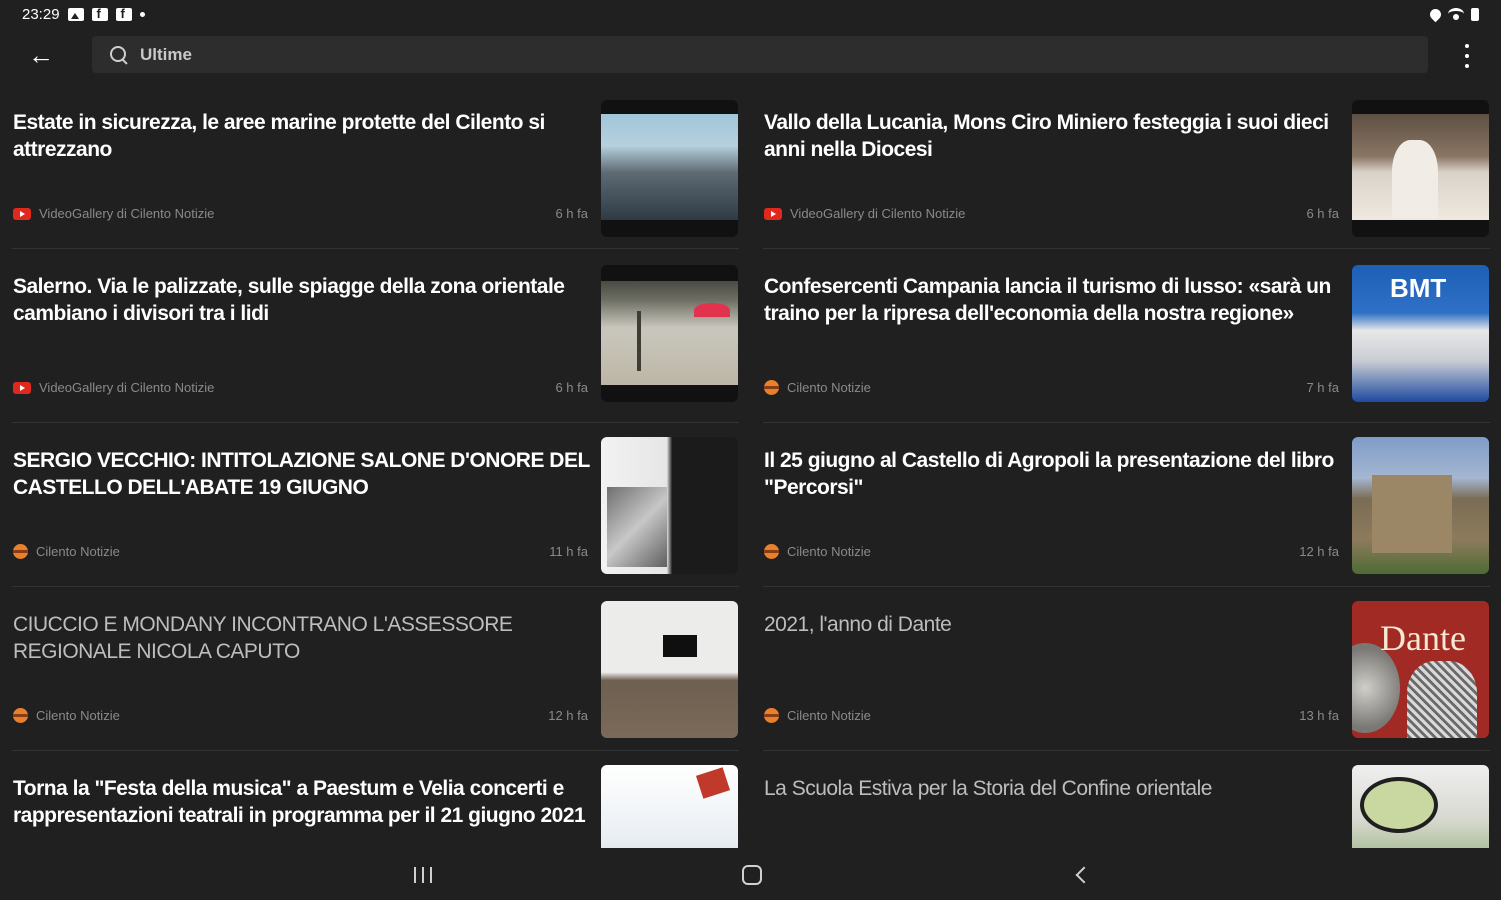 The height and width of the screenshot is (900, 1501). What do you see at coordinates (142, 14) in the screenshot?
I see `more-notifications-dot-icon` at bounding box center [142, 14].